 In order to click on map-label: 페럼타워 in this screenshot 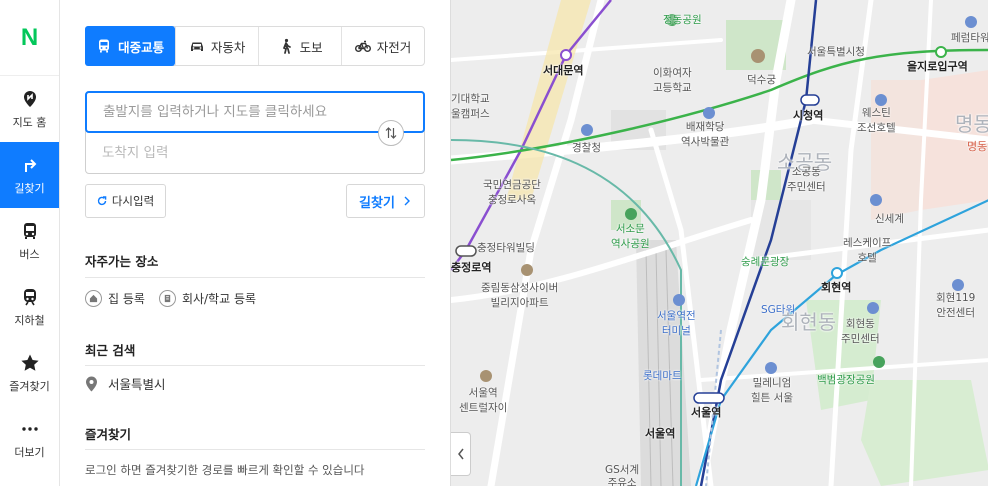, I will do `click(969, 37)`.